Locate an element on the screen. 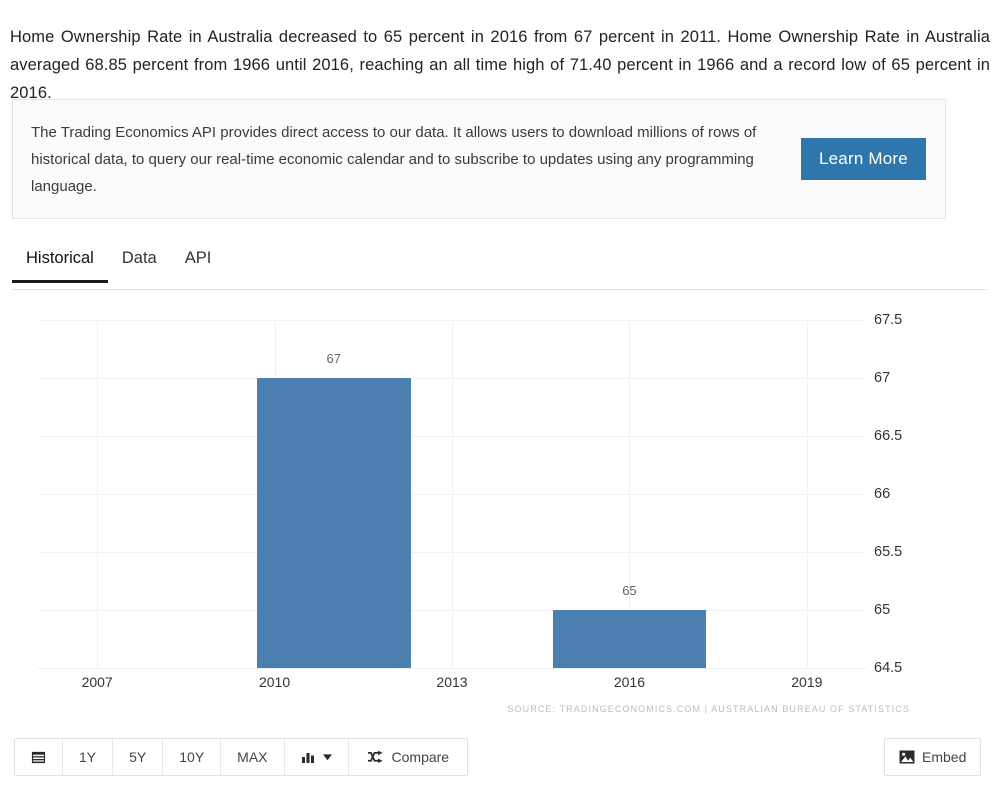  compare-label: Compare is located at coordinates (420, 757).